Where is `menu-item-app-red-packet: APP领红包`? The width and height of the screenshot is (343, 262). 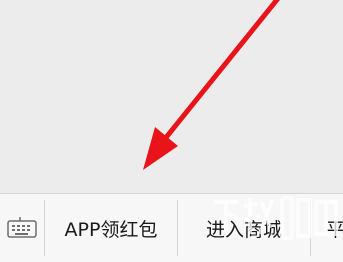 menu-item-app-red-packet: APP领红包 is located at coordinates (111, 228).